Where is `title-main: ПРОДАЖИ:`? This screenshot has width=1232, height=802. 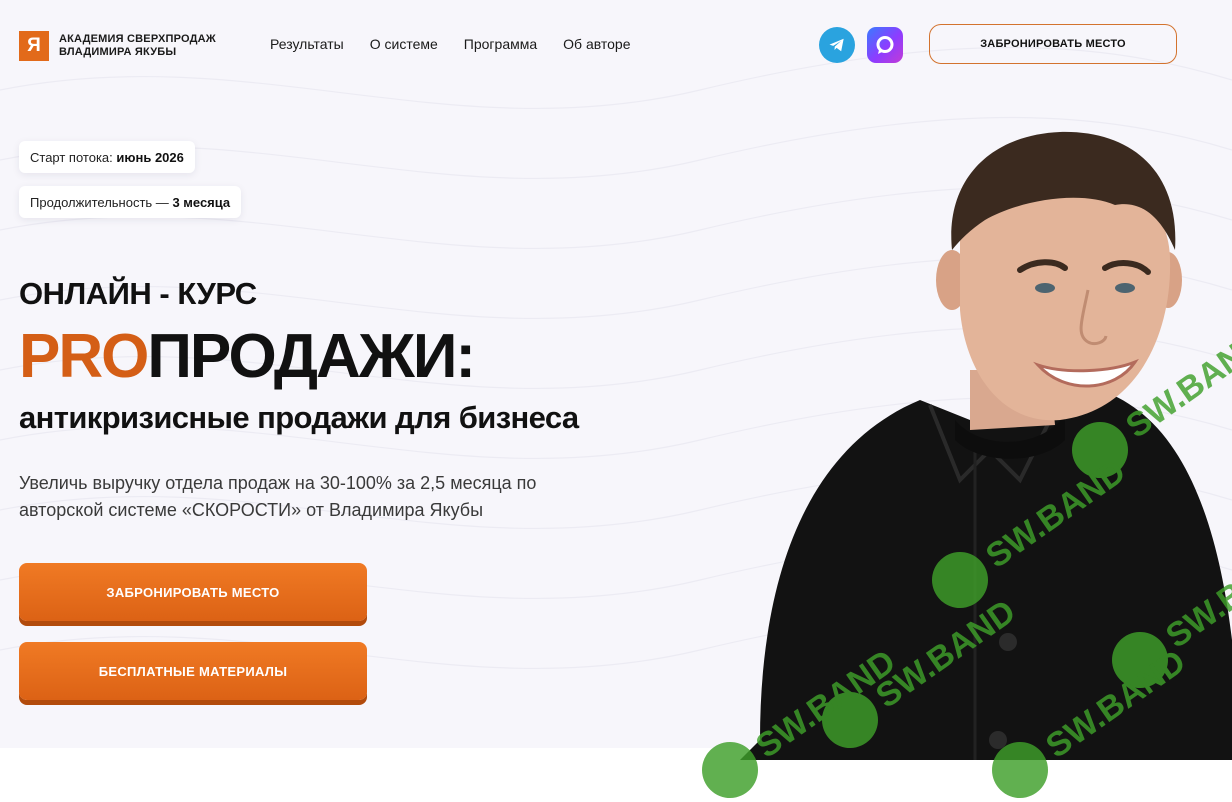
title-main: ПРОДАЖИ: is located at coordinates (311, 356).